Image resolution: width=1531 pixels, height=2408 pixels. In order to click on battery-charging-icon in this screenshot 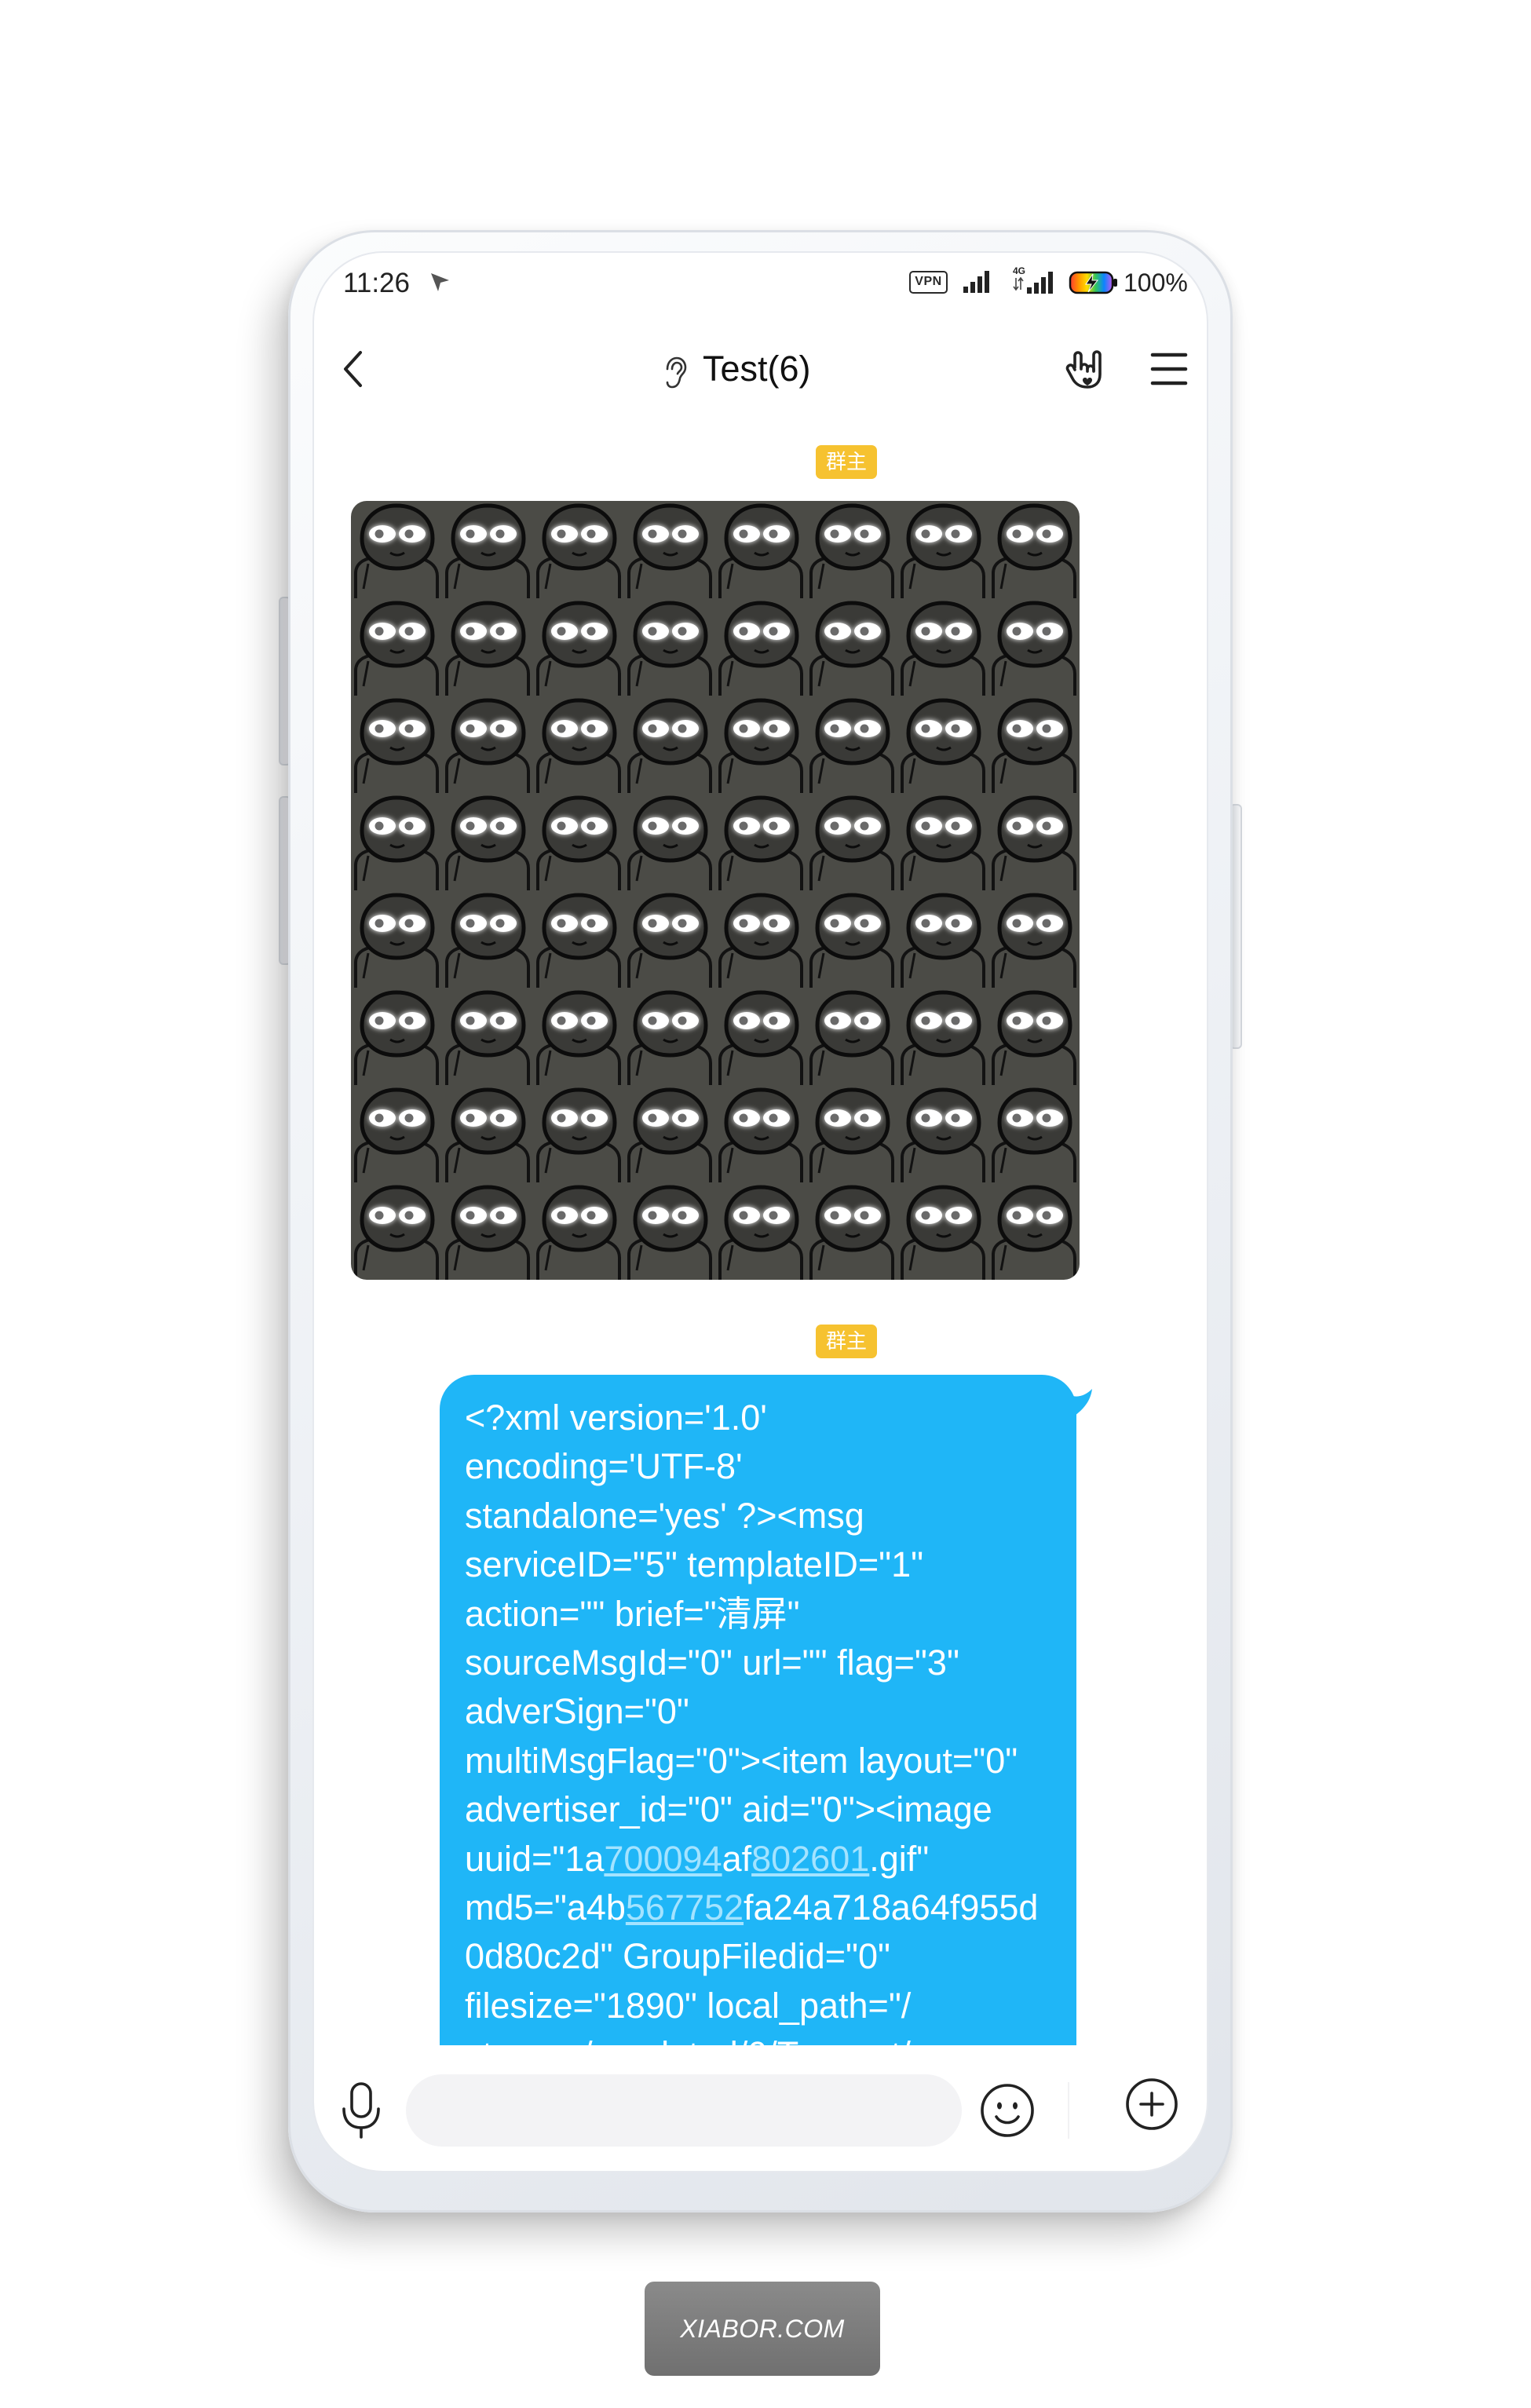, I will do `click(1093, 282)`.